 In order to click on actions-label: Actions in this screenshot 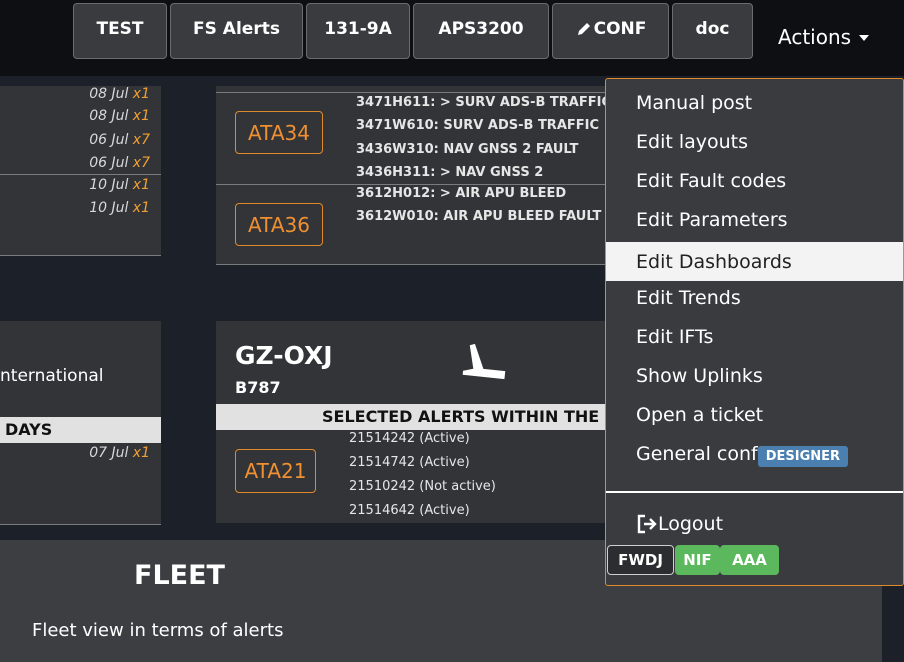, I will do `click(815, 37)`.